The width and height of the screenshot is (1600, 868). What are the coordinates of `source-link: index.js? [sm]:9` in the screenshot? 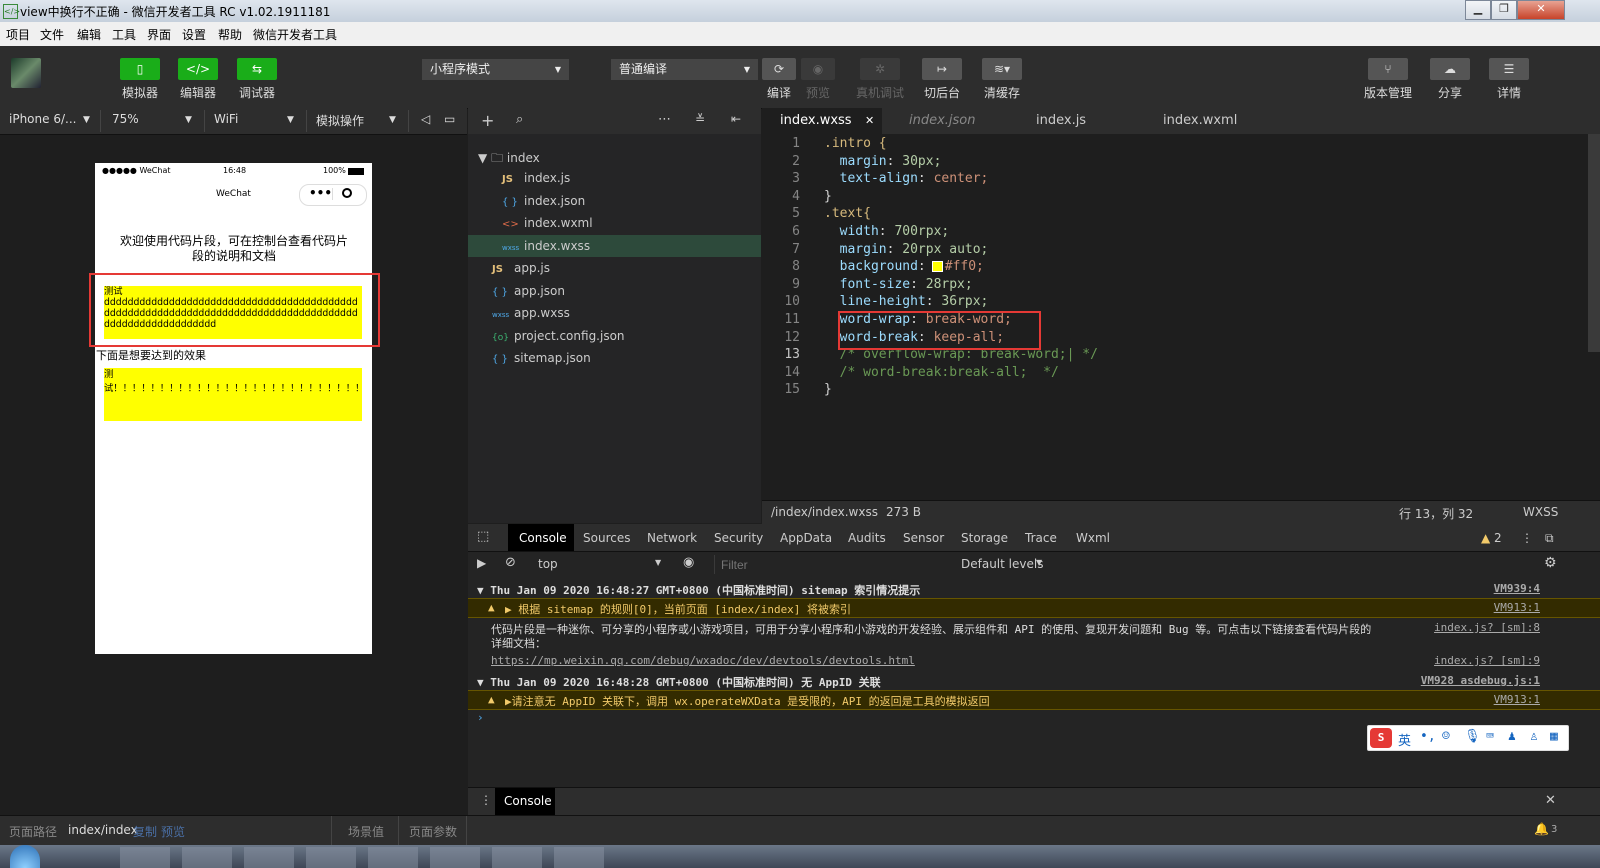 It's located at (1487, 660).